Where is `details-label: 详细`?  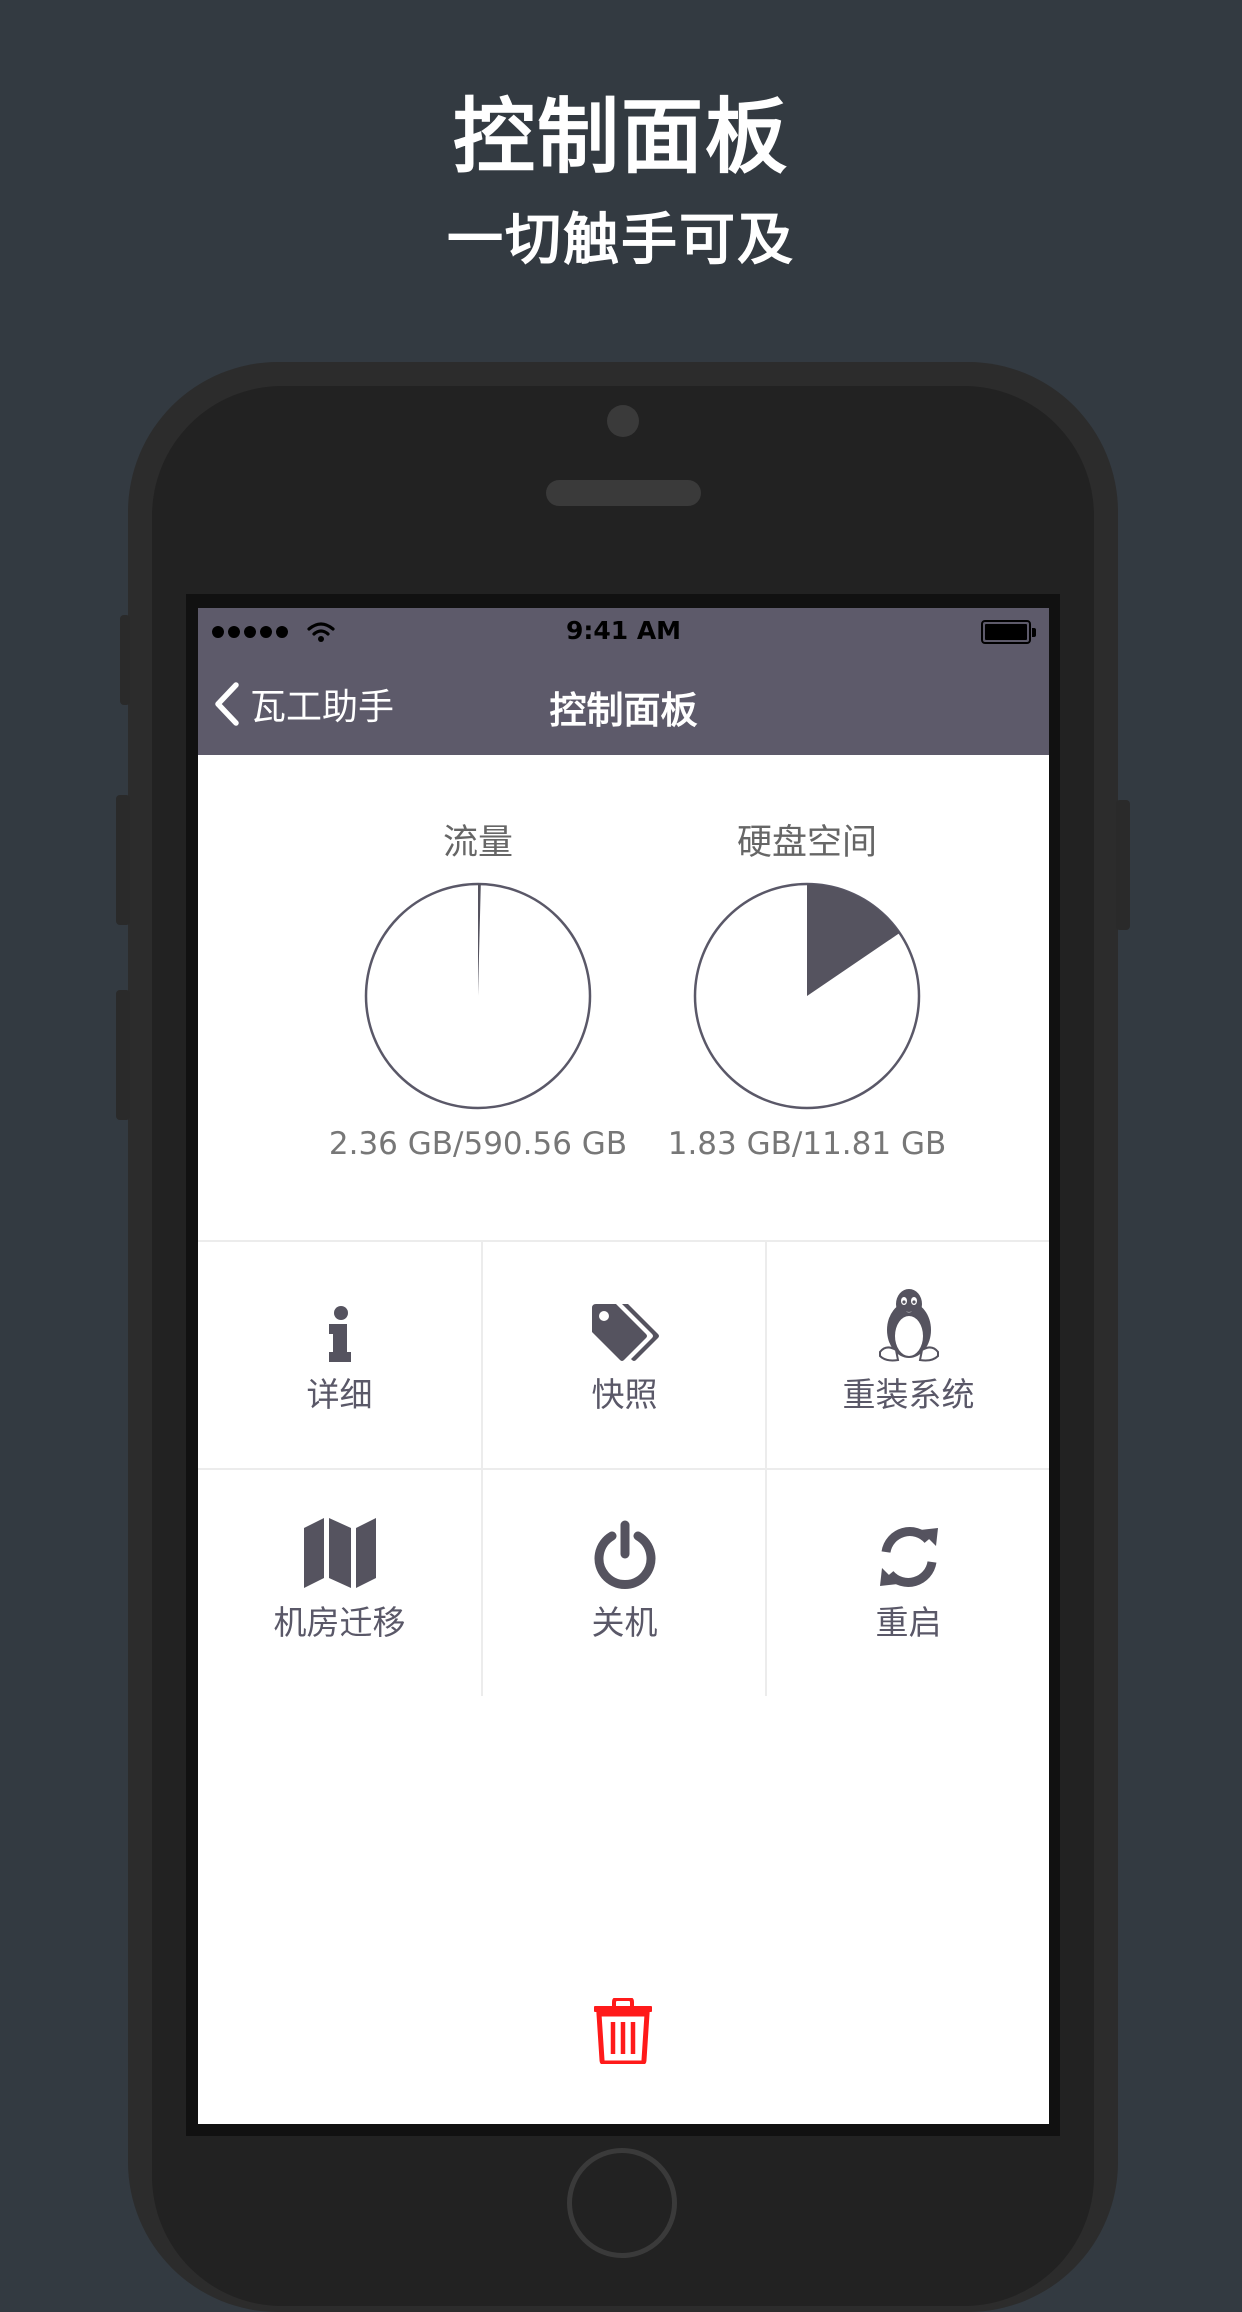
details-label: 详细 is located at coordinates (339, 1394).